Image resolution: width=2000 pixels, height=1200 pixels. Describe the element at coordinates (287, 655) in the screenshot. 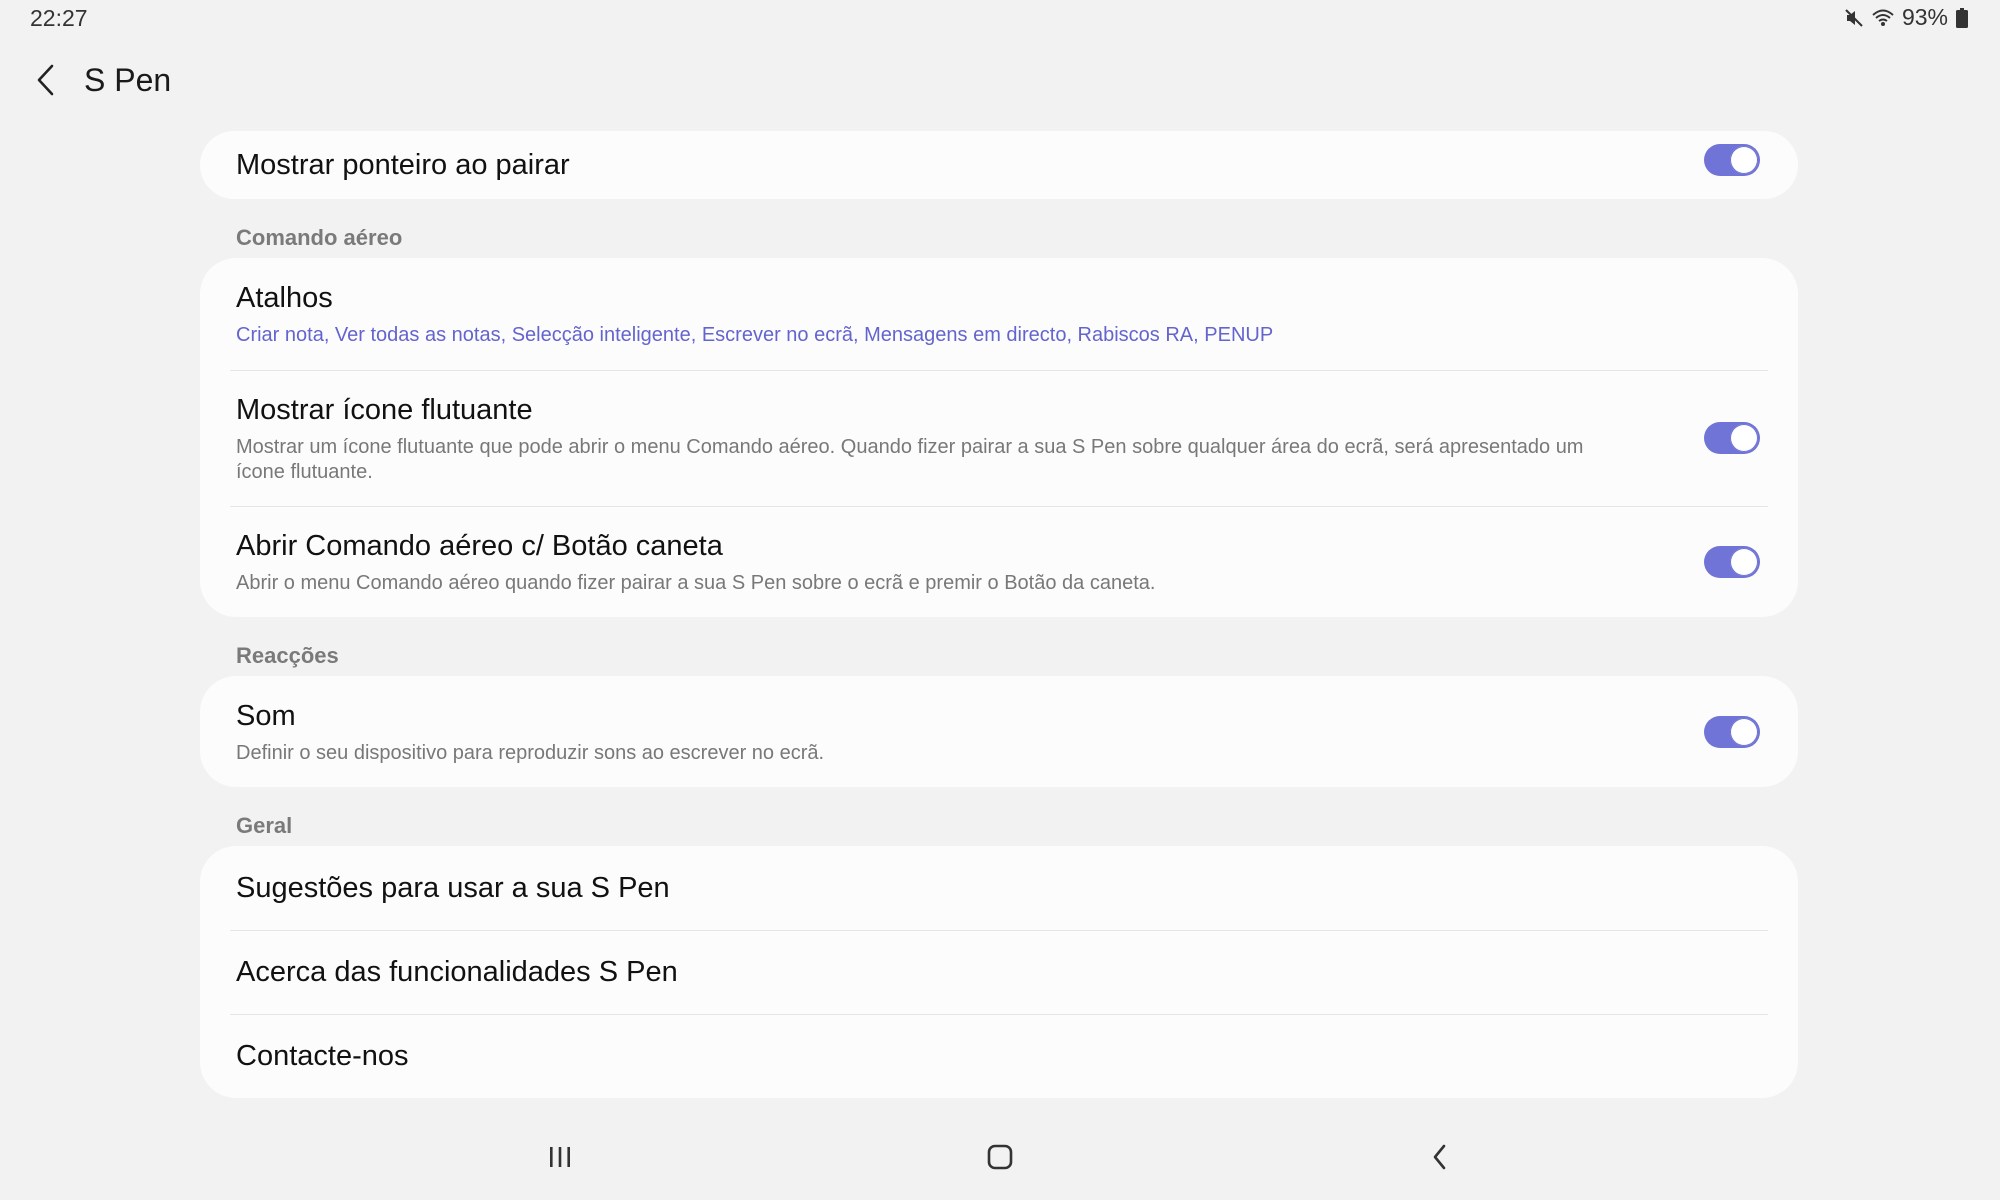

I see `section-header-feedback: Reacções` at that location.